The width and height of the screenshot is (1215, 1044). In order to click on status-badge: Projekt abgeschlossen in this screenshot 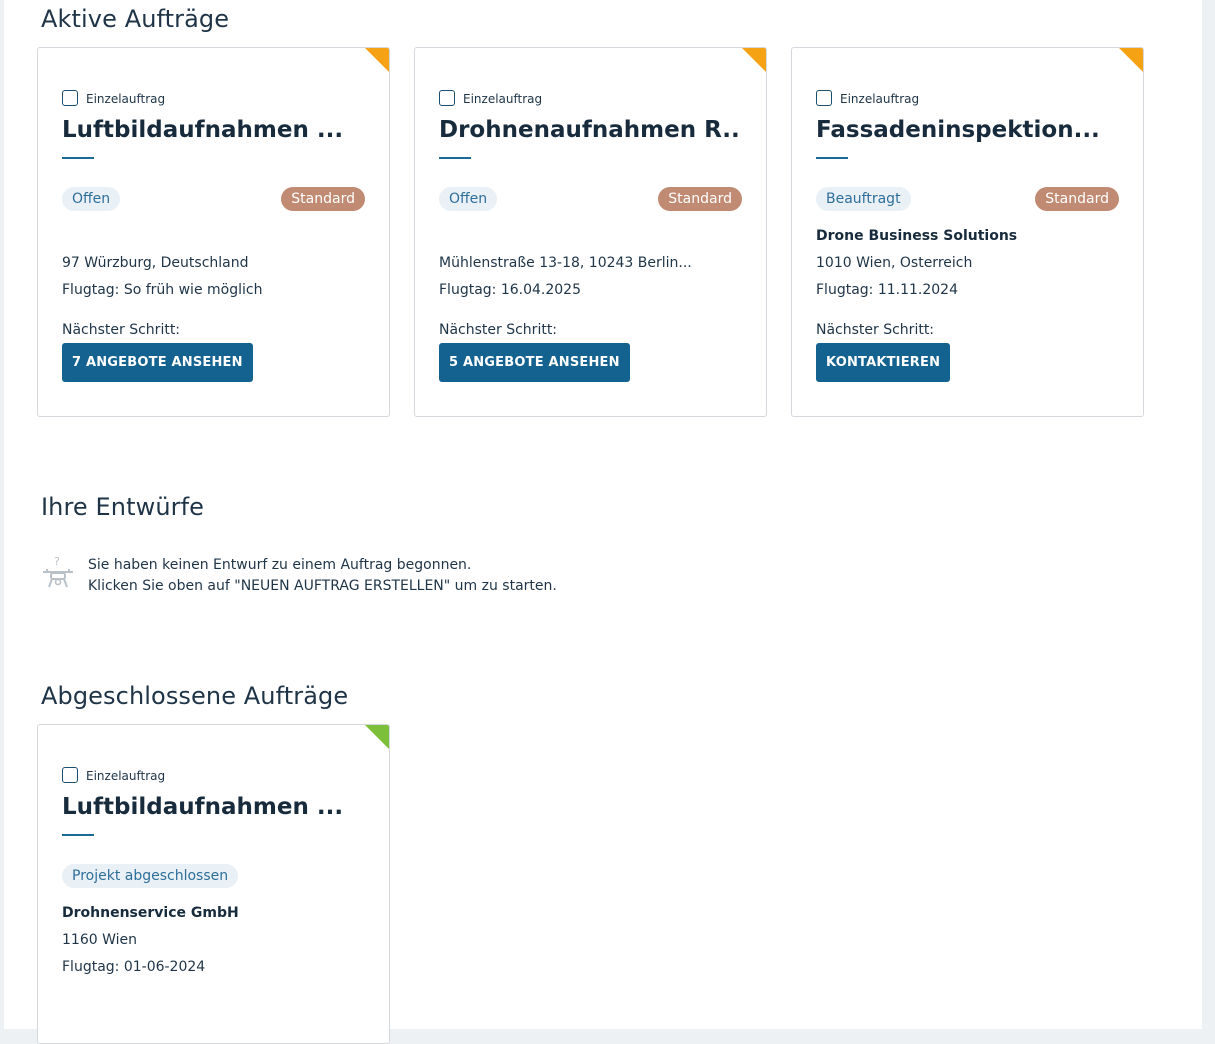, I will do `click(150, 876)`.